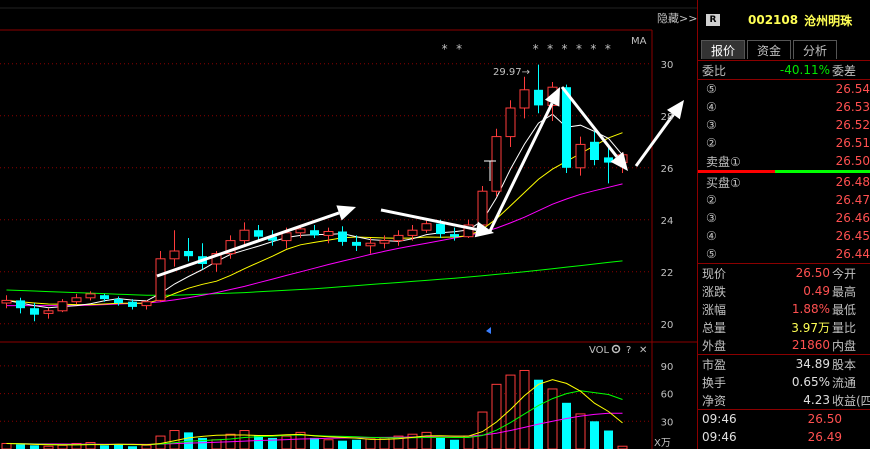  I want to click on bid-row: ② 26.47, so click(784, 200).